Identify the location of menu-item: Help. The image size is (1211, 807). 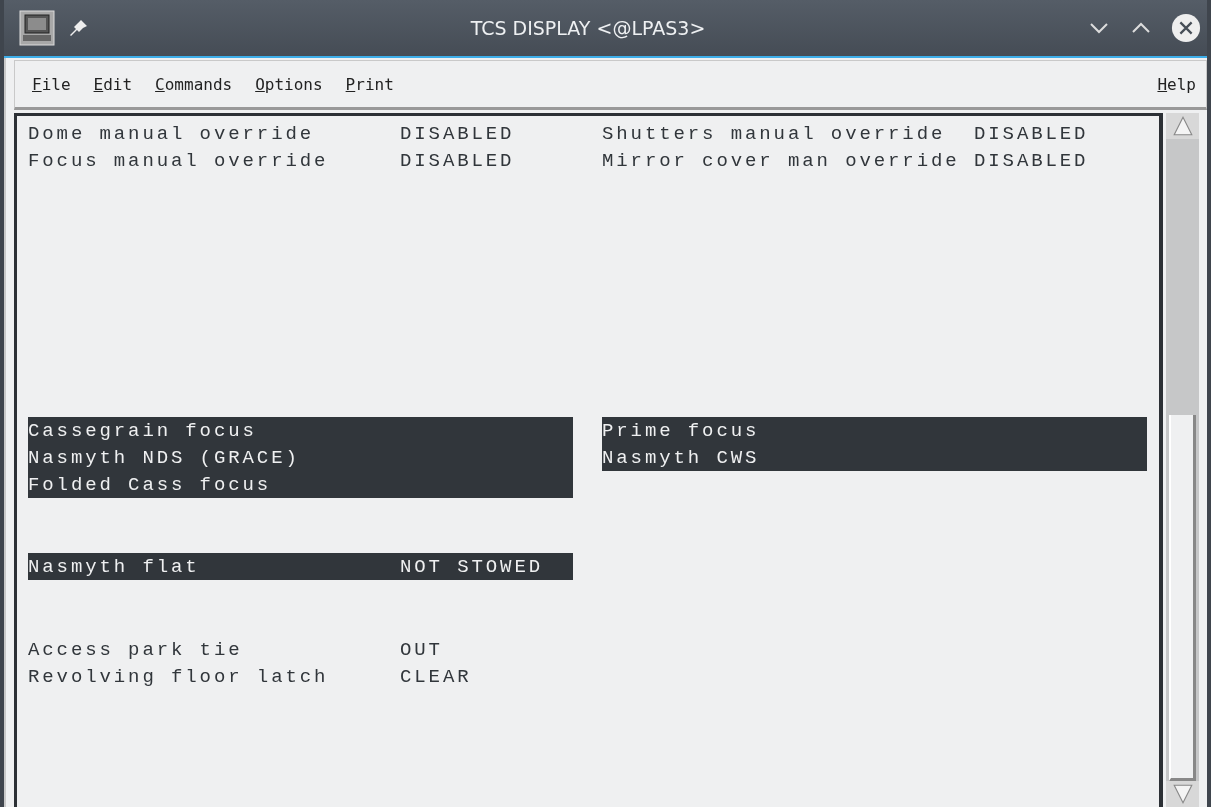
(1176, 84).